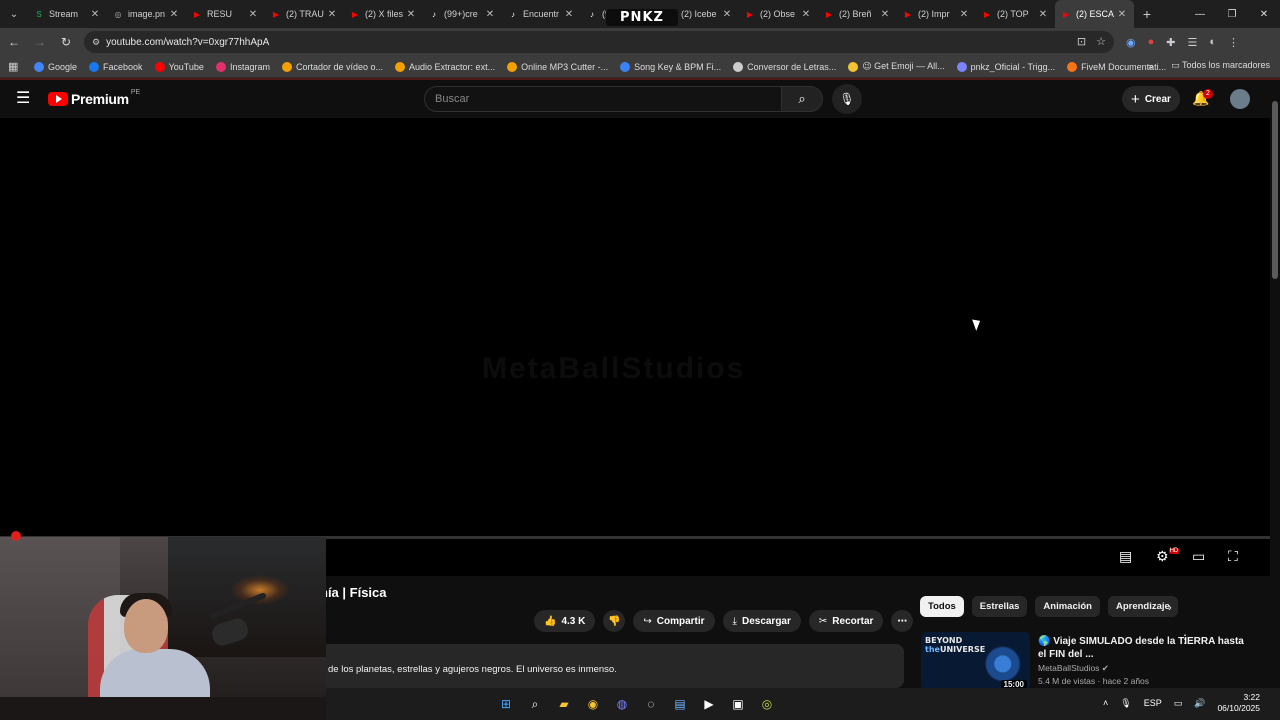 The width and height of the screenshot is (1280, 720). What do you see at coordinates (242, 66) in the screenshot?
I see `bookmark-item: Instagram` at bounding box center [242, 66].